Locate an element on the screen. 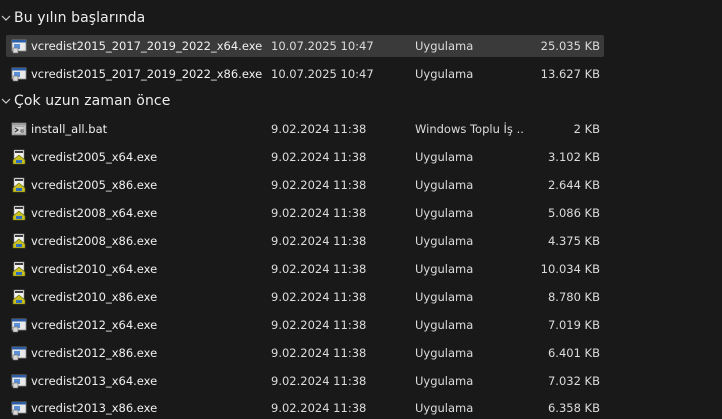  file-size: 6.401 KB is located at coordinates (573, 353).